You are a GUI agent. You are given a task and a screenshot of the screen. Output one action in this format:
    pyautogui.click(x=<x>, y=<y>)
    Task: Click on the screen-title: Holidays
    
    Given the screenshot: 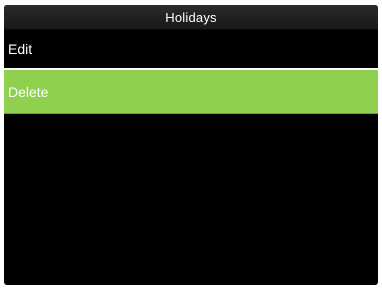 What is the action you would take?
    pyautogui.click(x=191, y=17)
    